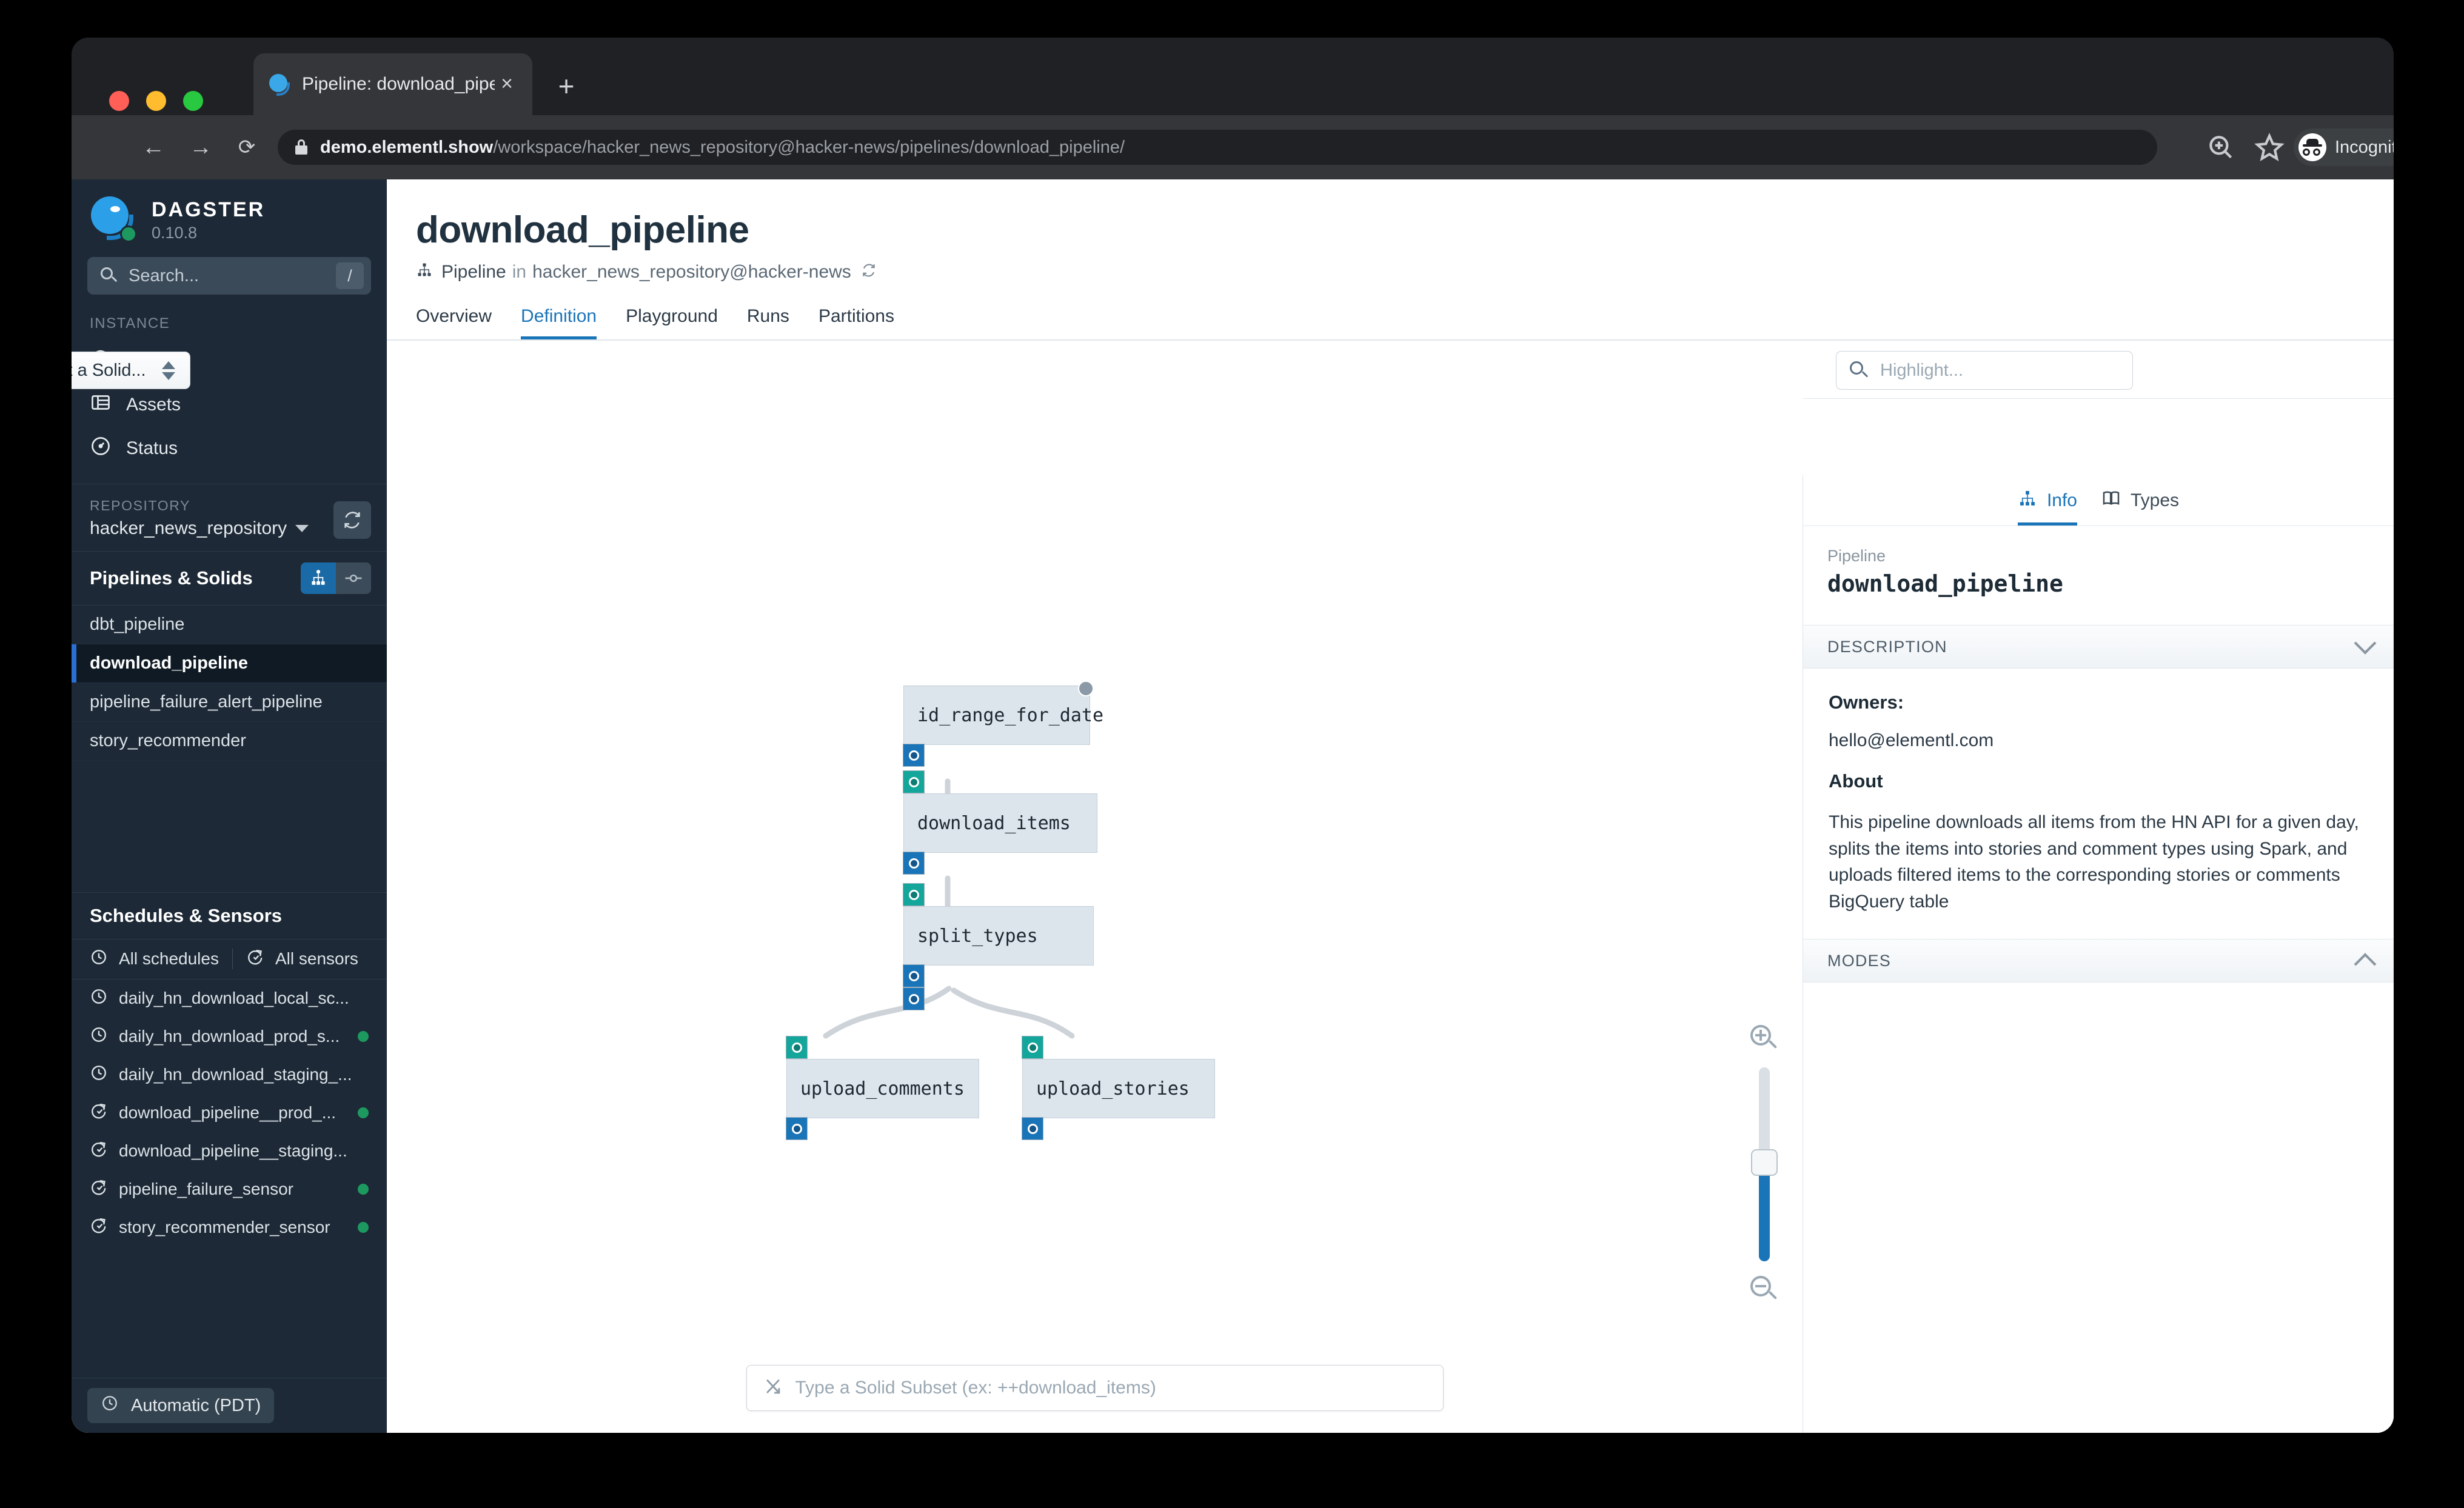 The image size is (2464, 1508). Describe the element at coordinates (119, 101) in the screenshot. I see `close-window-button` at that location.